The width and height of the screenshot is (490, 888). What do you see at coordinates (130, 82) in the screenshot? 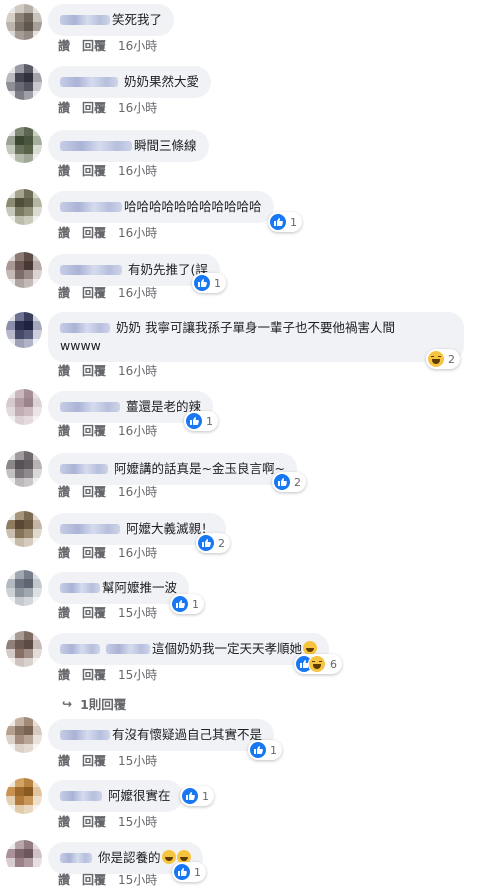
I see `comment-bubble: 奶奶果然大愛` at bounding box center [130, 82].